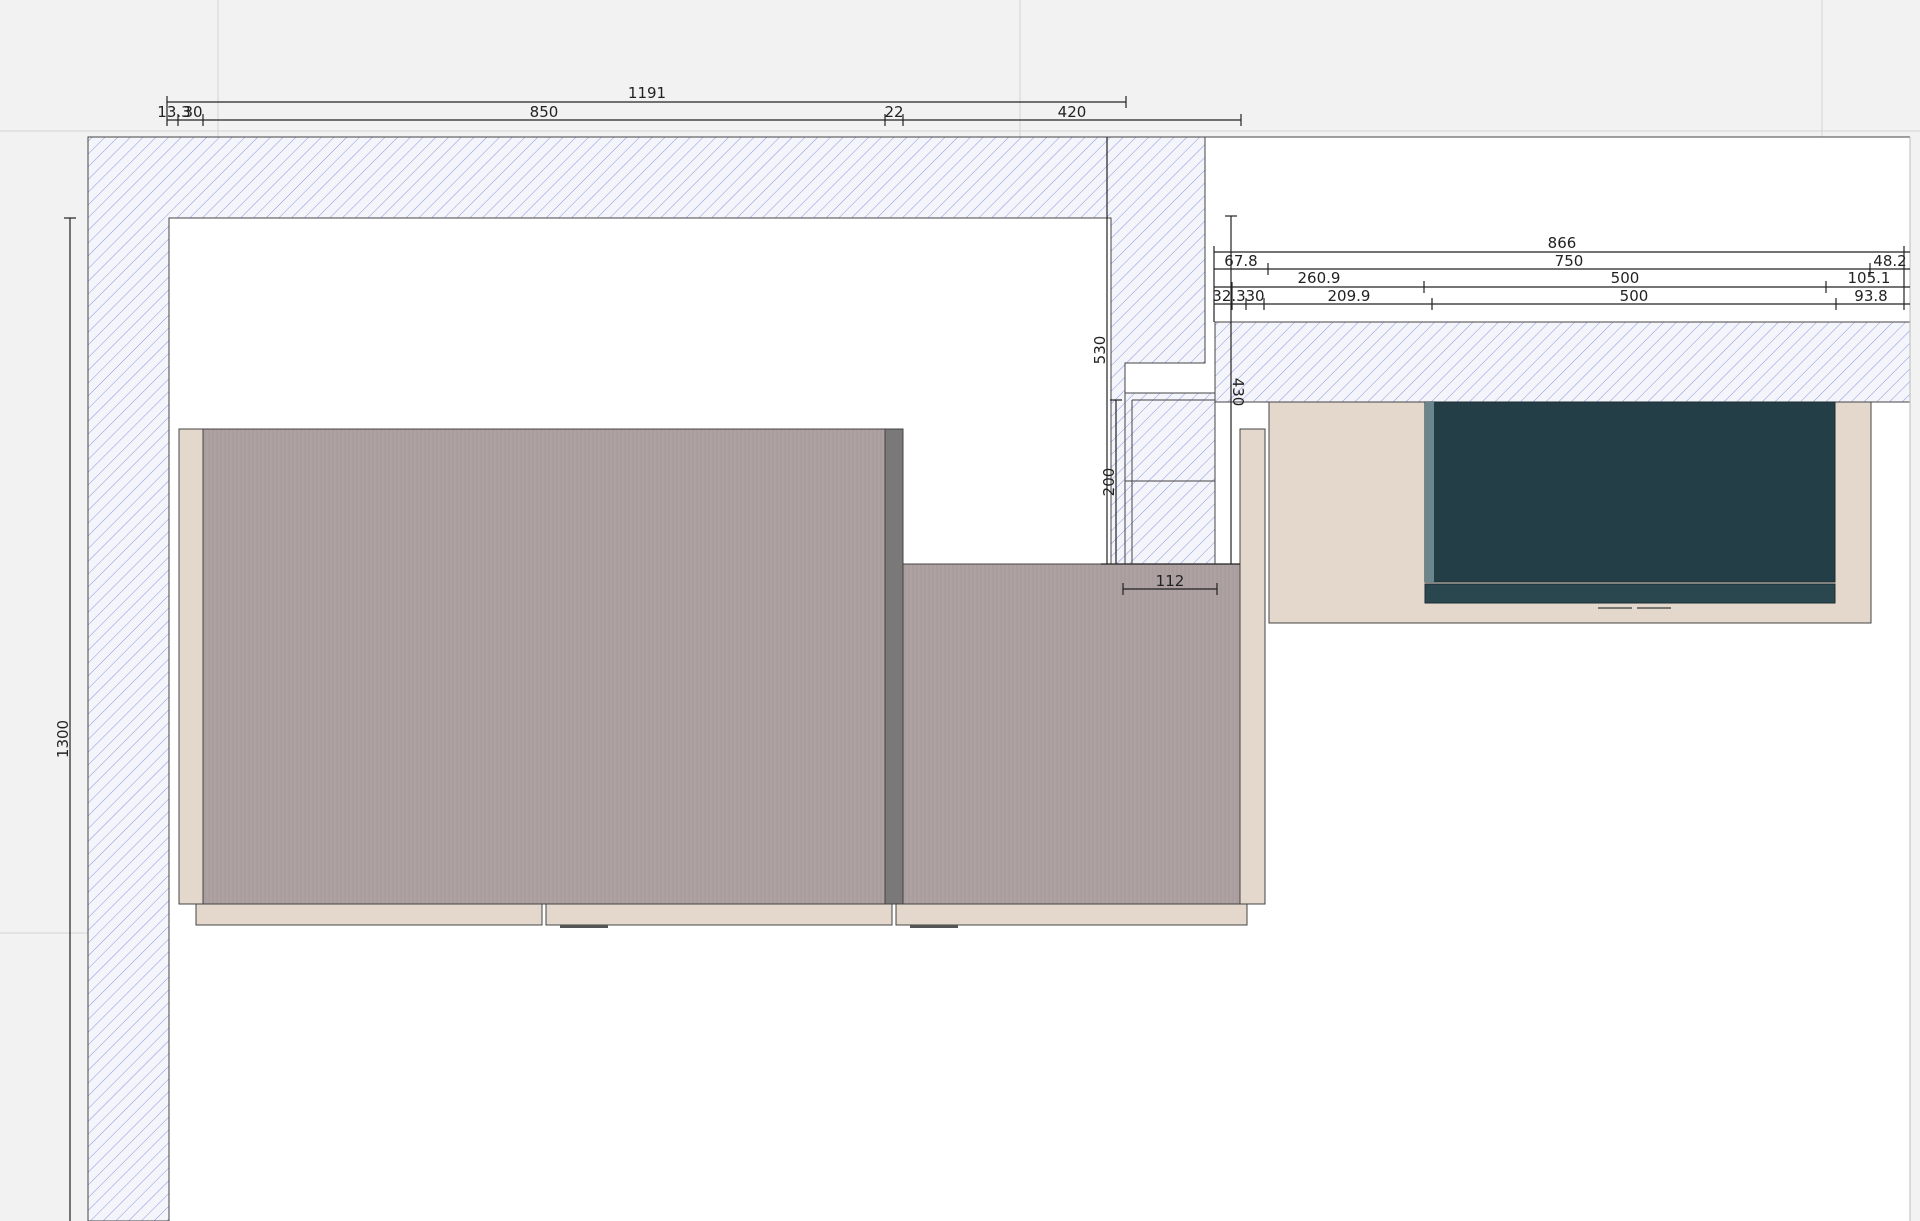 The image size is (1920, 1221). What do you see at coordinates (1869, 278) in the screenshot?
I see `dim-right-r2-c: 105.1` at bounding box center [1869, 278].